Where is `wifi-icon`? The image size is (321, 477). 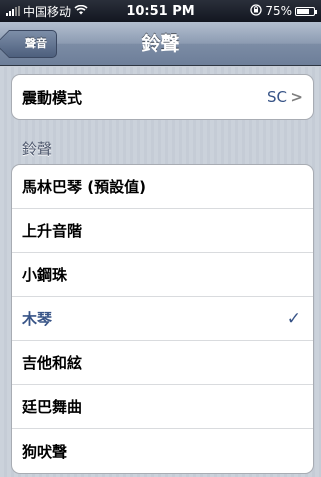 wifi-icon is located at coordinates (81, 11).